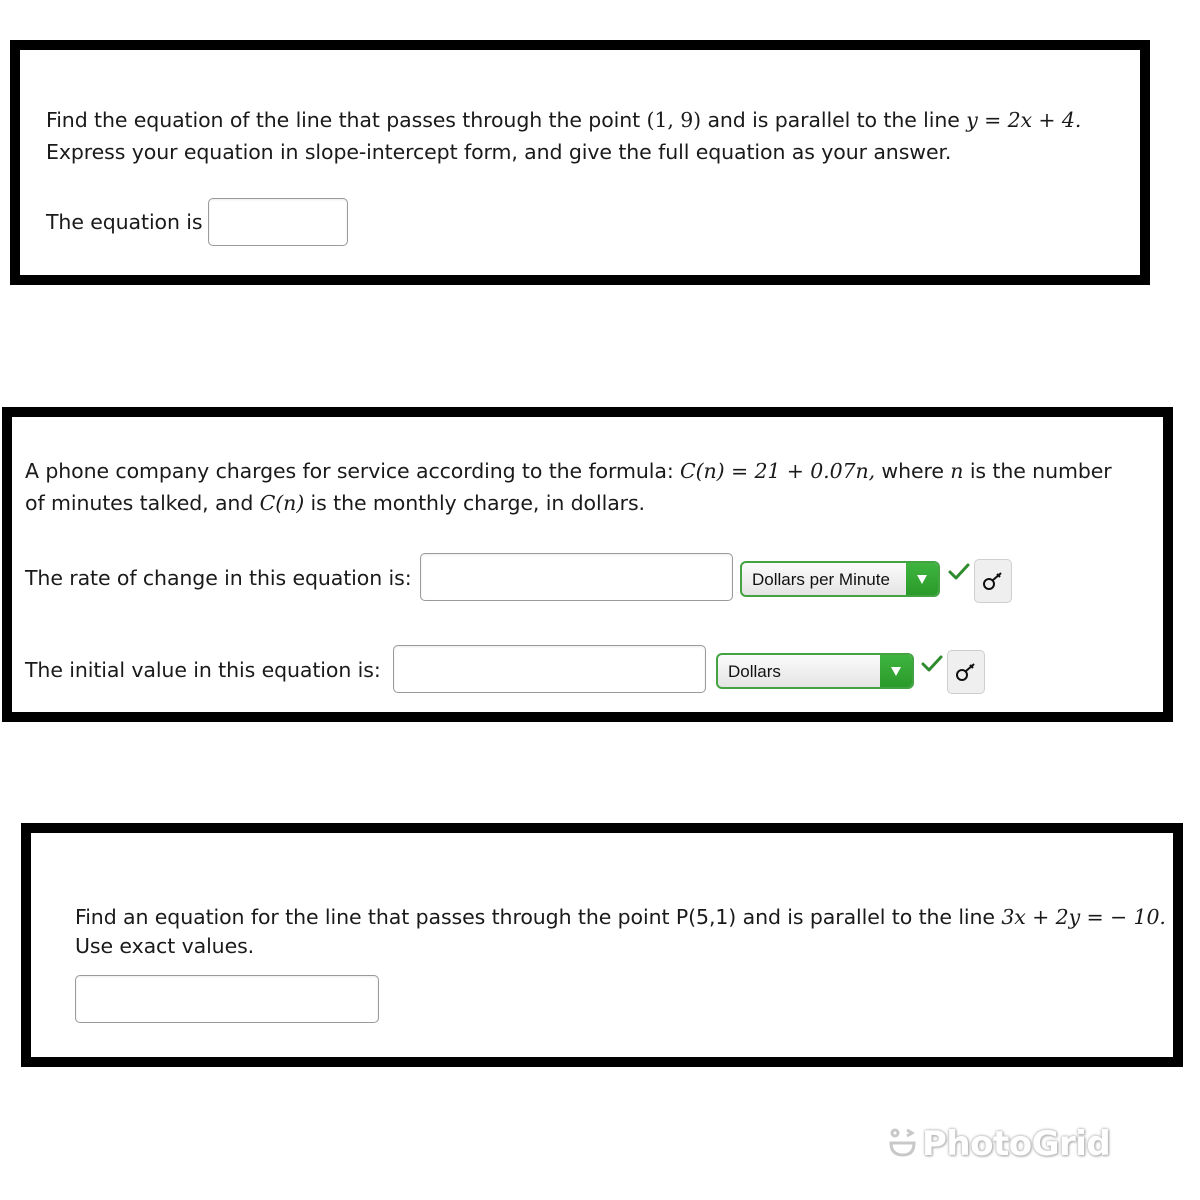 The width and height of the screenshot is (1200, 1200). I want to click on question-3-line-2: Use exact values., so click(165, 946).